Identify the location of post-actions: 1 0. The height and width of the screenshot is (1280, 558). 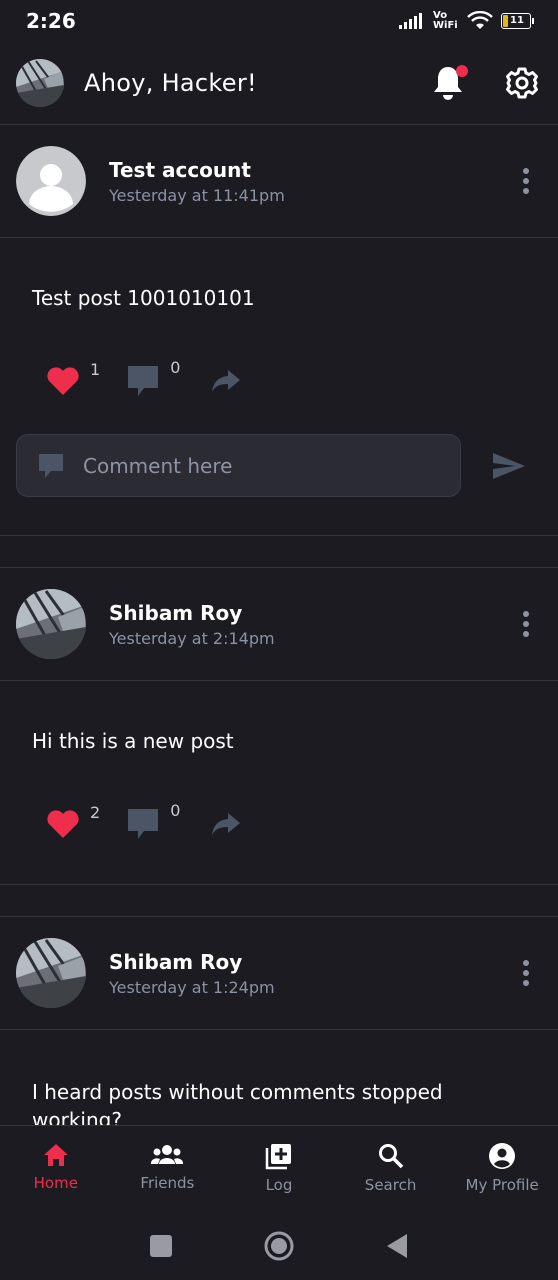
(279, 378).